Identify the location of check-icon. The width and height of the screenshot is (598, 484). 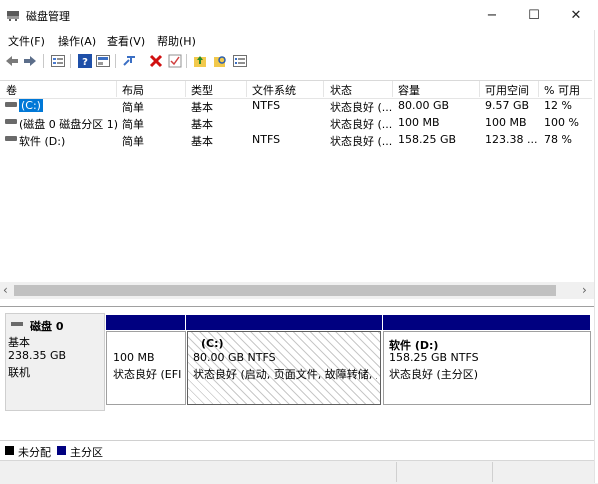
(175, 61).